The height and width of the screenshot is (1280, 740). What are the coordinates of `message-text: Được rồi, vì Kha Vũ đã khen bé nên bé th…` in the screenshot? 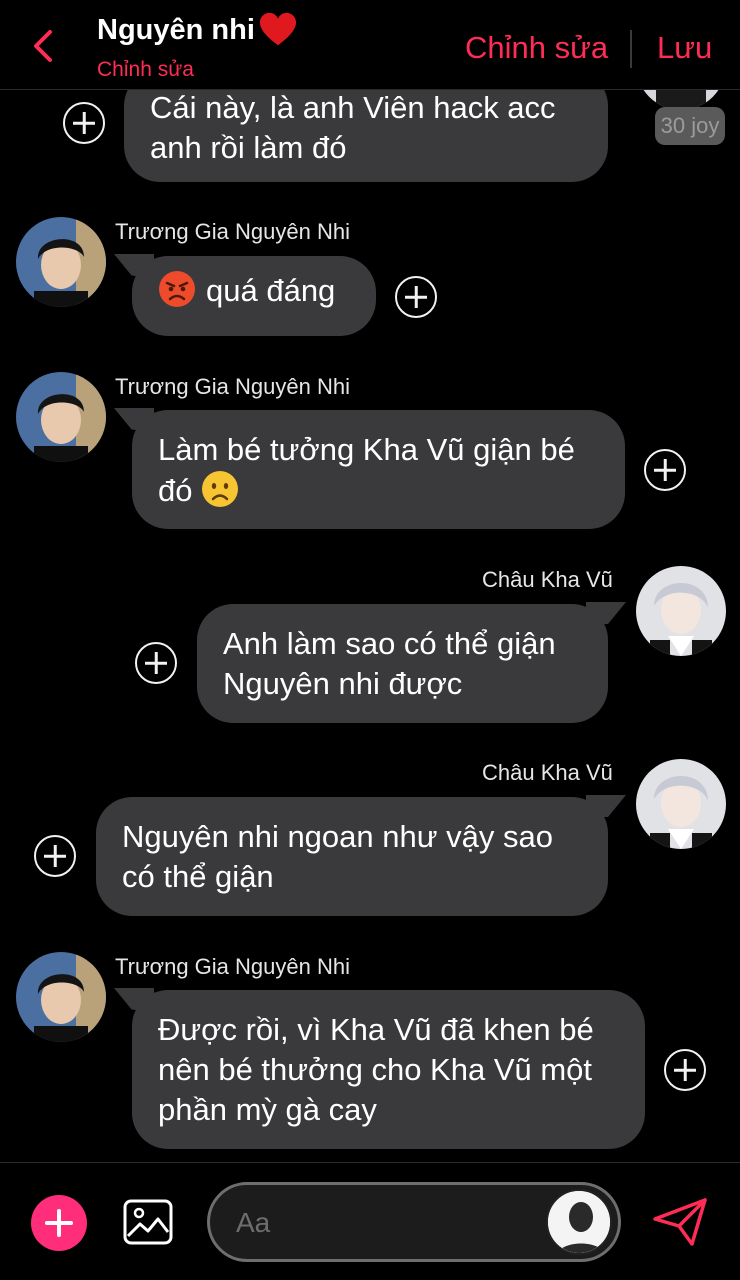 It's located at (376, 1069).